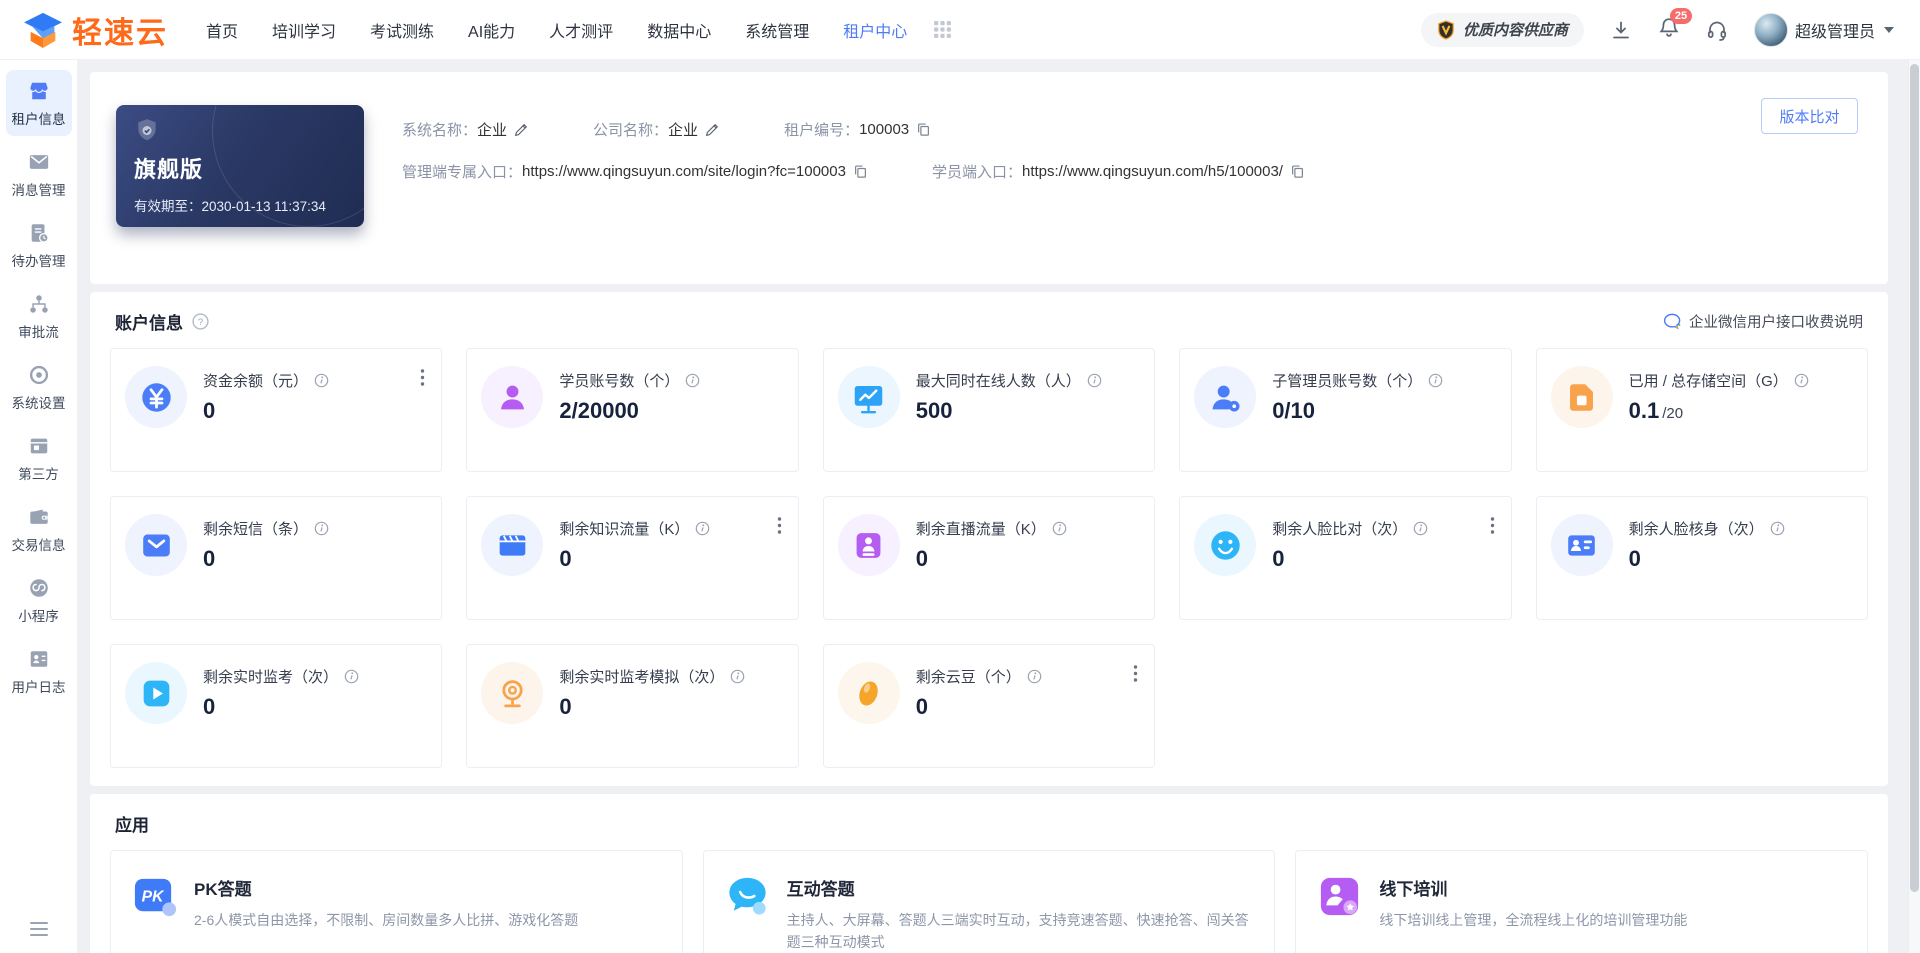 The height and width of the screenshot is (953, 1920). Describe the element at coordinates (1656, 410) in the screenshot. I see `stat-value: 0.1/20` at that location.